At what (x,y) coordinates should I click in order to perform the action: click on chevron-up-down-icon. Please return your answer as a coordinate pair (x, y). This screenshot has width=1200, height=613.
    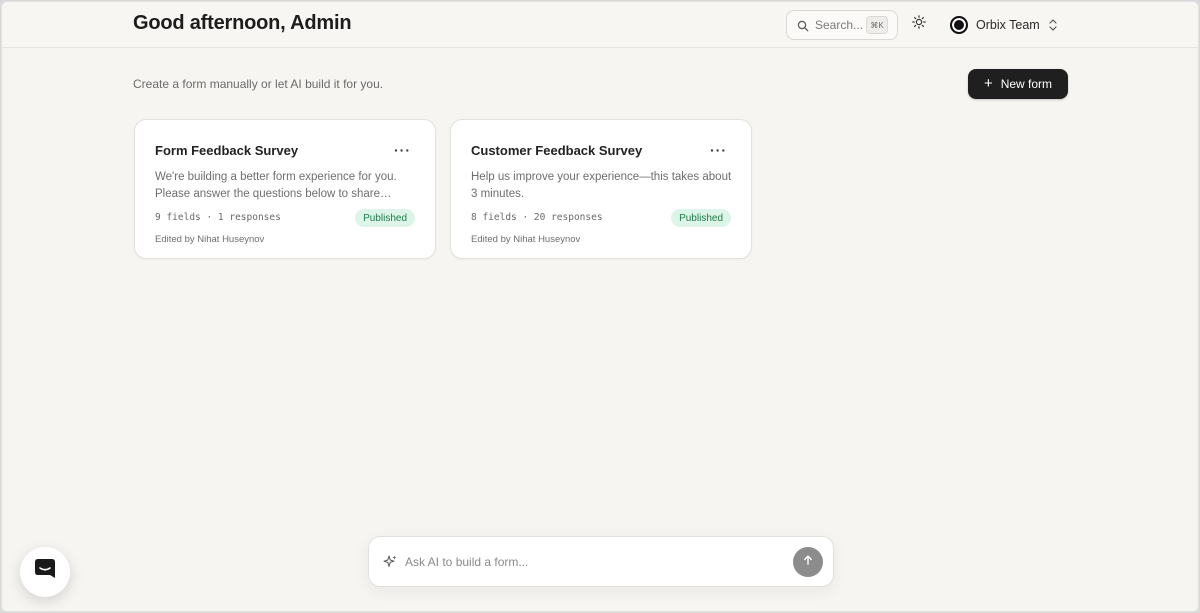
    Looking at the image, I should click on (1053, 25).